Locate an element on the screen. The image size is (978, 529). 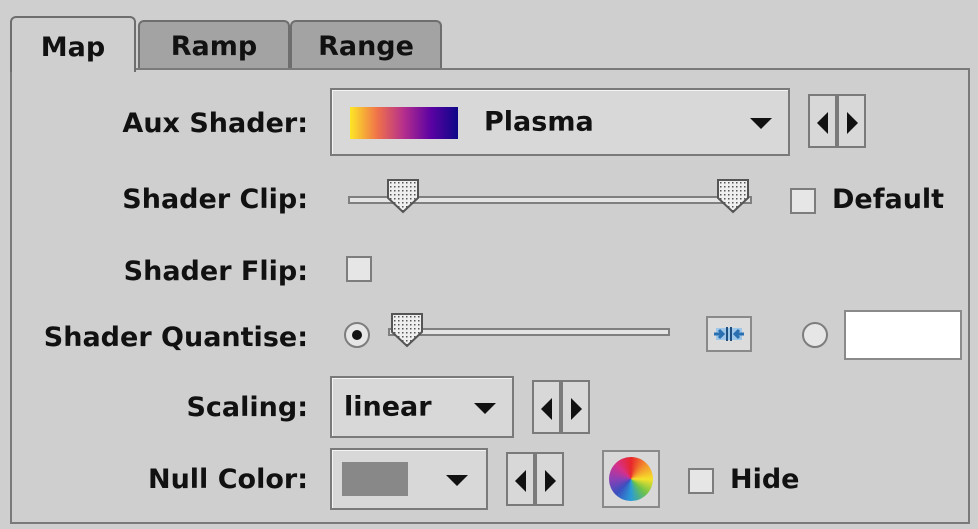
quantise-text-radio is located at coordinates (815, 335).